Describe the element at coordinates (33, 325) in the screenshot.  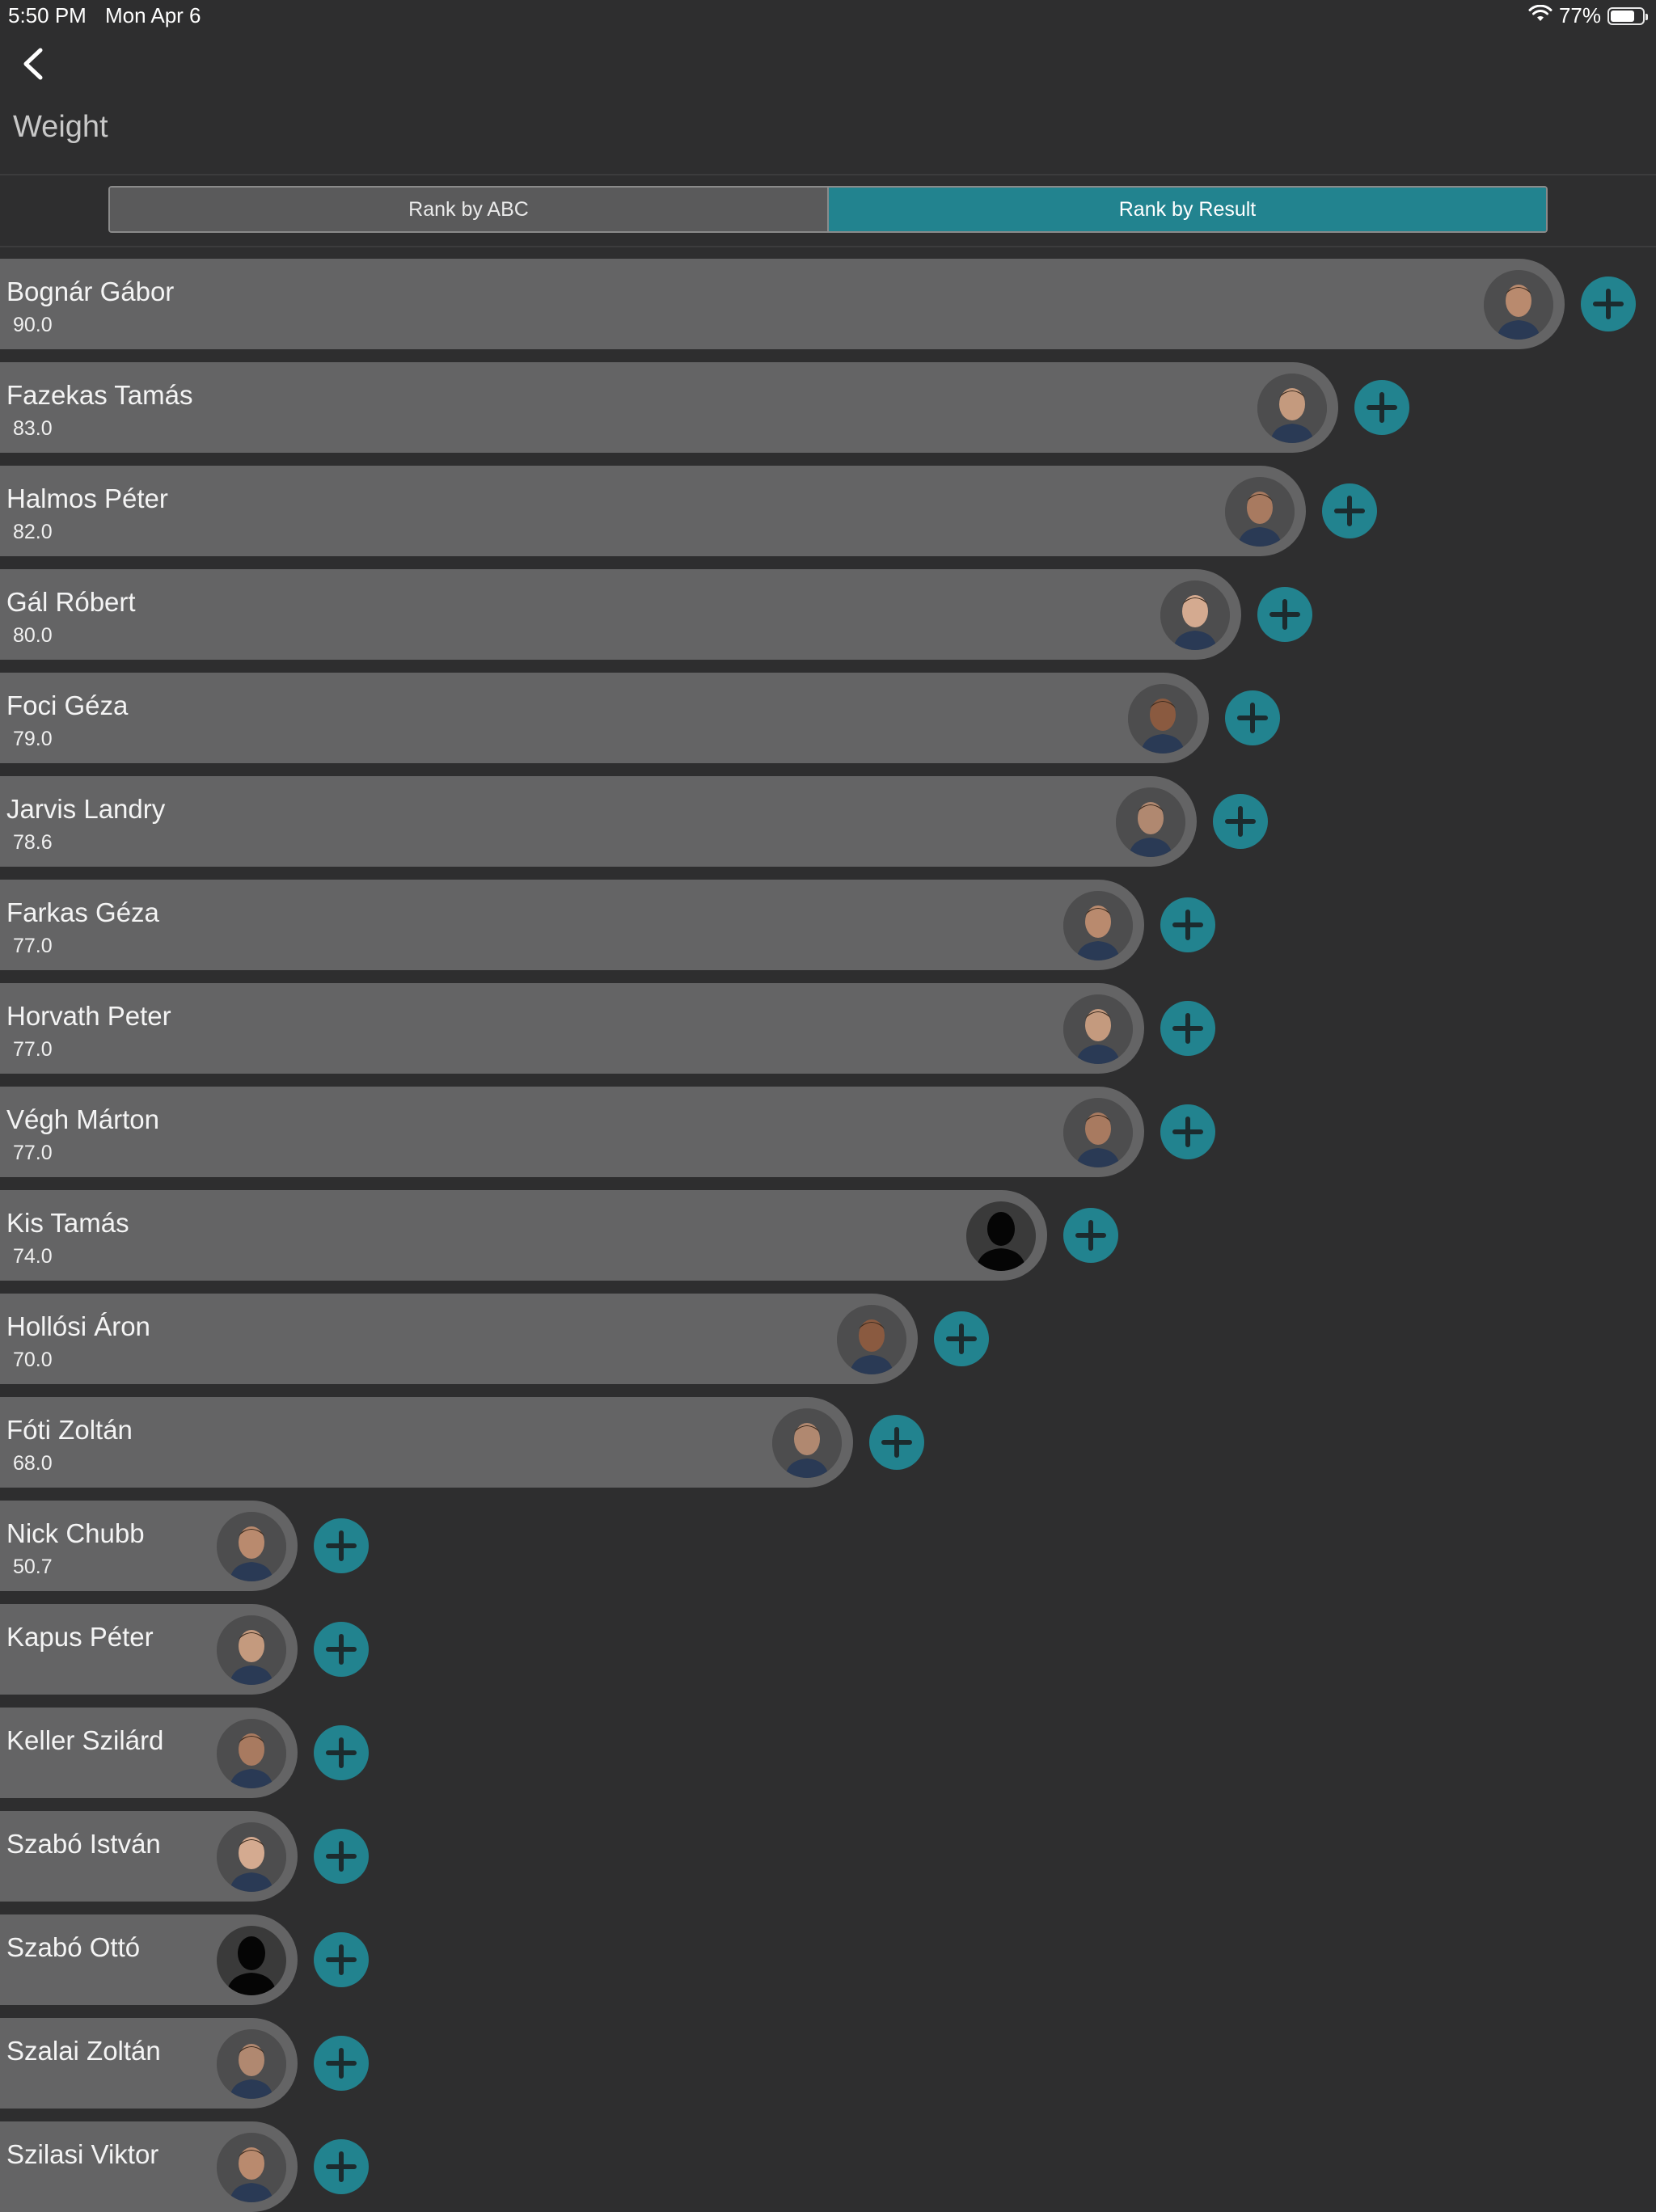
I see `player-result-value: 90.0` at that location.